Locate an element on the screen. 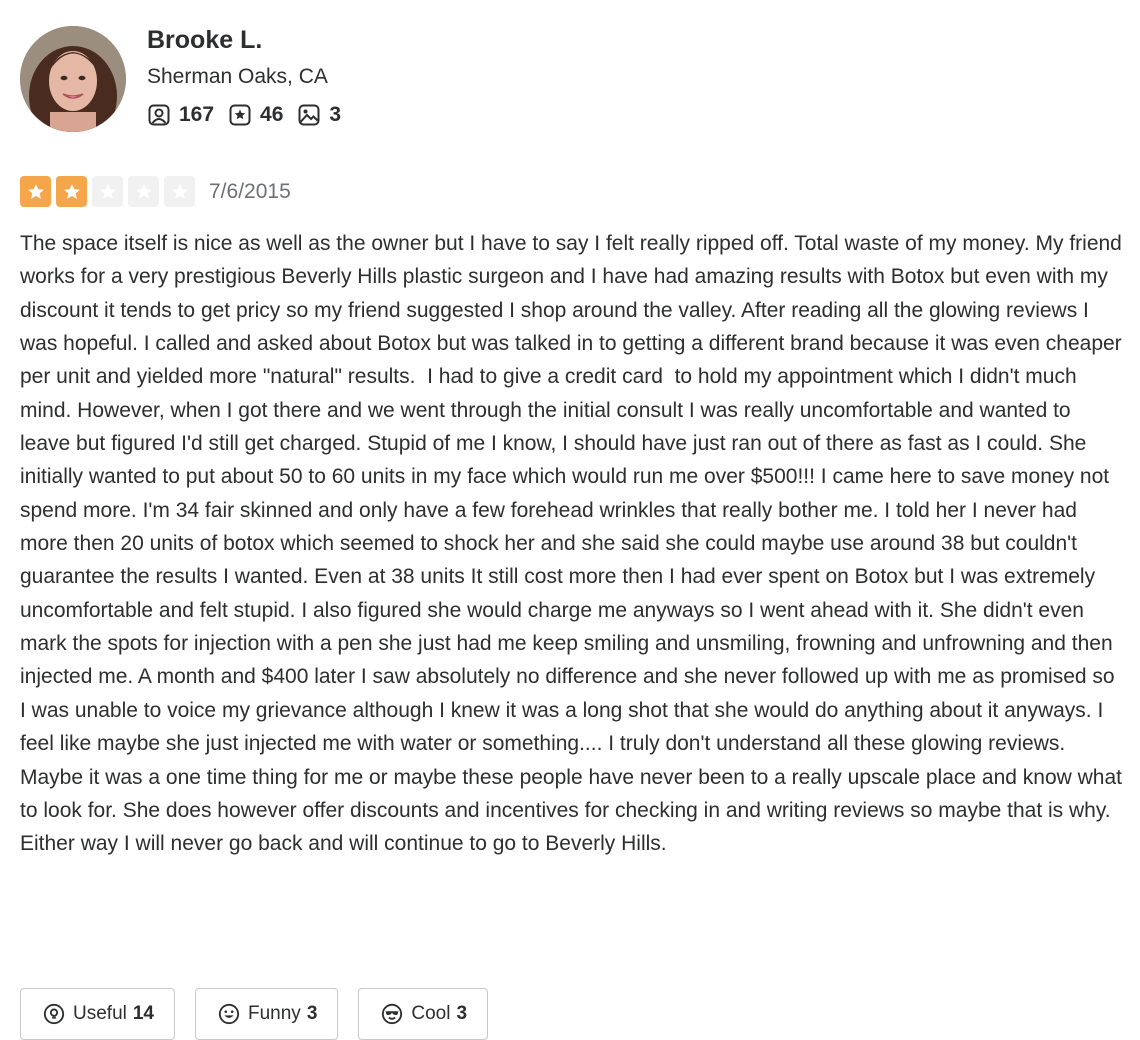  useful-count: 14 is located at coordinates (143, 1013).